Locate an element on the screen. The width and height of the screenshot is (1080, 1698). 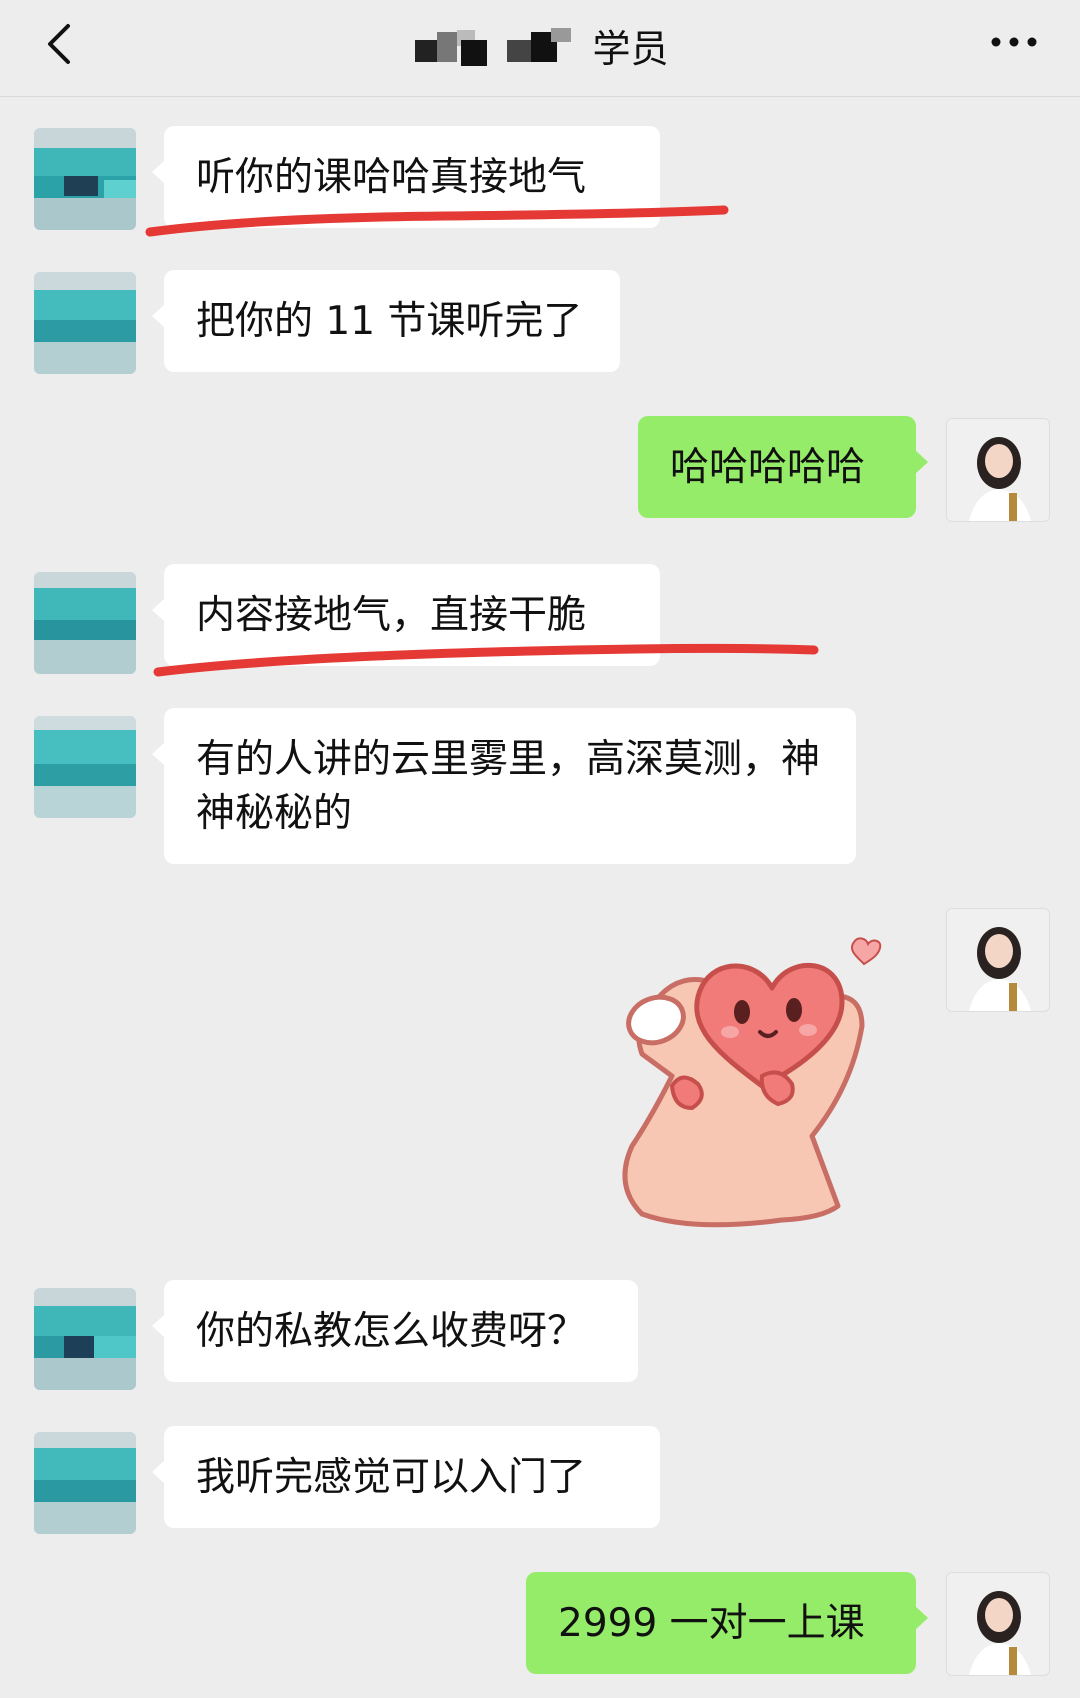
chat-header: 学员 is located at coordinates (540, 48).